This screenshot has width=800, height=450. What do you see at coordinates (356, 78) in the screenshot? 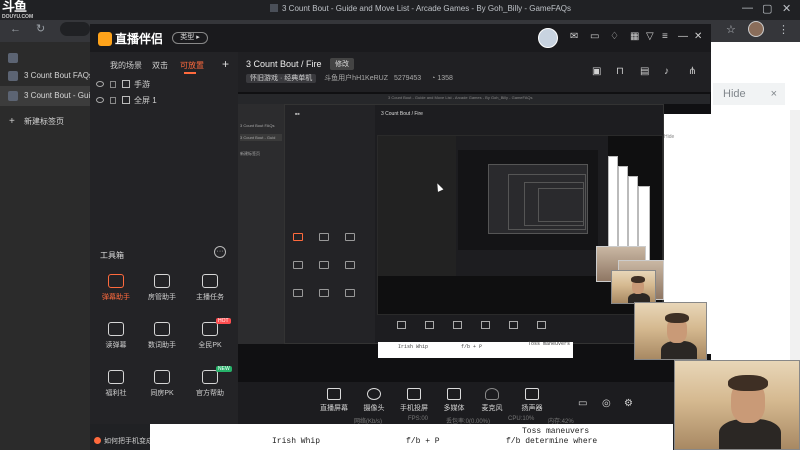
I see `user-name: 斗鱼用户hH1KeRUZ` at bounding box center [356, 78].